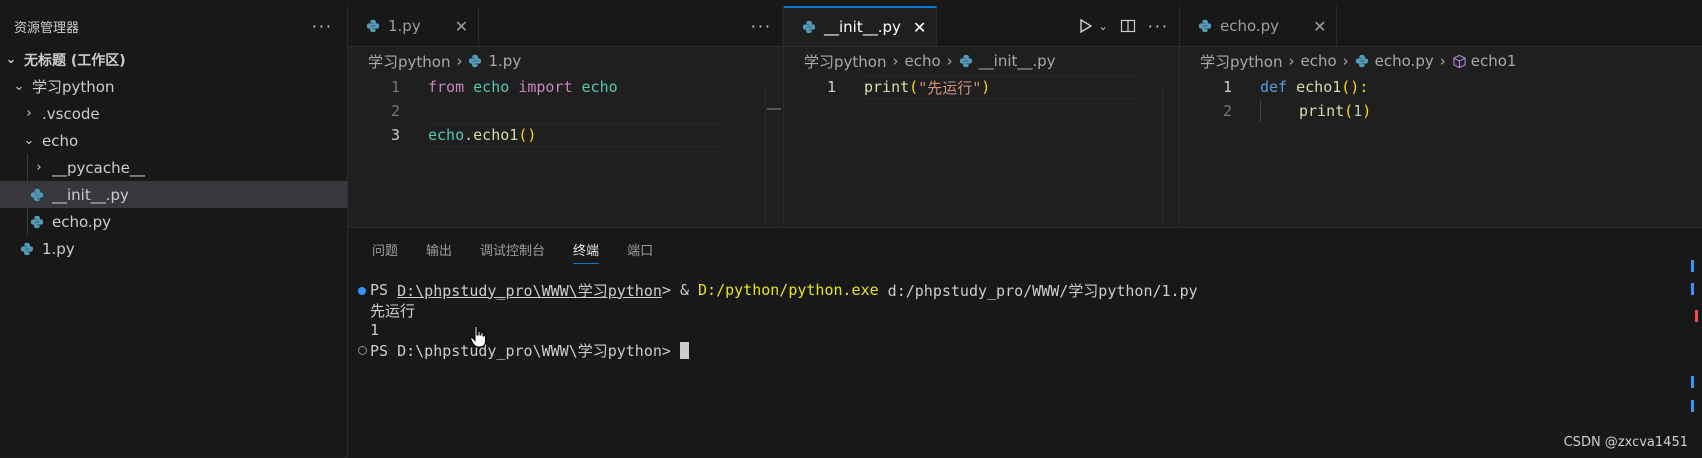 The image size is (1702, 458). I want to click on line-number: 2, so click(1227, 111).